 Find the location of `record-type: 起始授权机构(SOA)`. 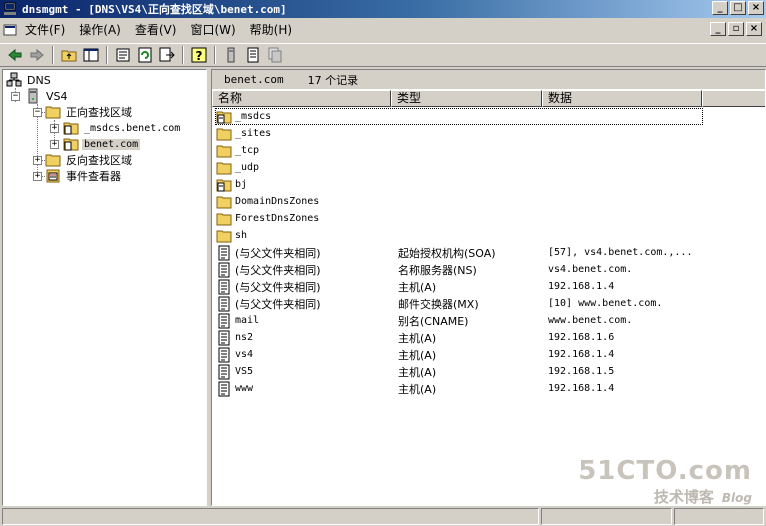

record-type: 起始授权机构(SOA) is located at coordinates (447, 253).